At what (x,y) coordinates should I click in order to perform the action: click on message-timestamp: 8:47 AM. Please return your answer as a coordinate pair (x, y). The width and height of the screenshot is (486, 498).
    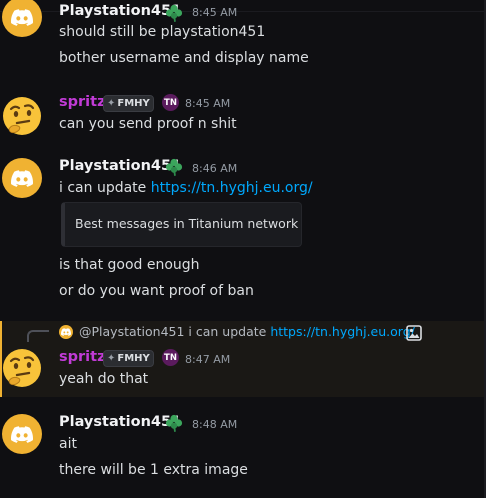
    Looking at the image, I should click on (208, 359).